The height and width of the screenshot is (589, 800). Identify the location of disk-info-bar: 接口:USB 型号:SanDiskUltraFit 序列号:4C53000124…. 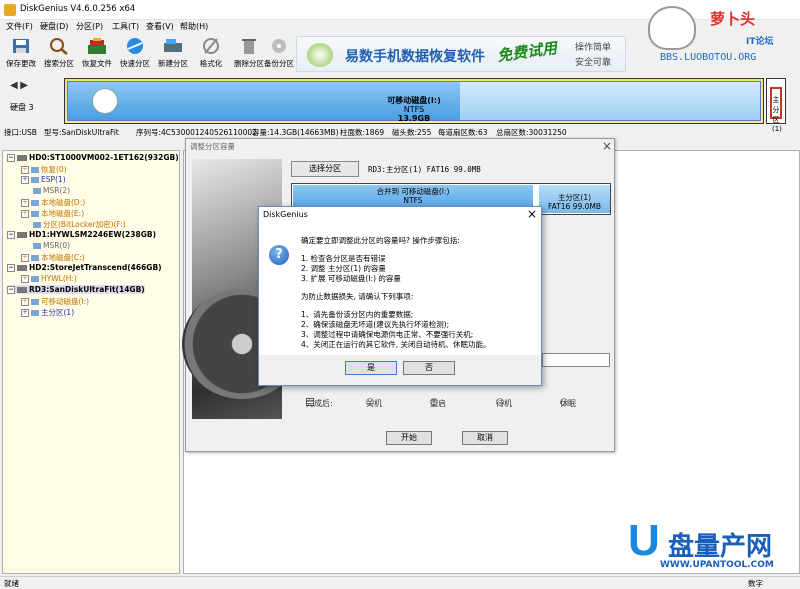
(400, 132).